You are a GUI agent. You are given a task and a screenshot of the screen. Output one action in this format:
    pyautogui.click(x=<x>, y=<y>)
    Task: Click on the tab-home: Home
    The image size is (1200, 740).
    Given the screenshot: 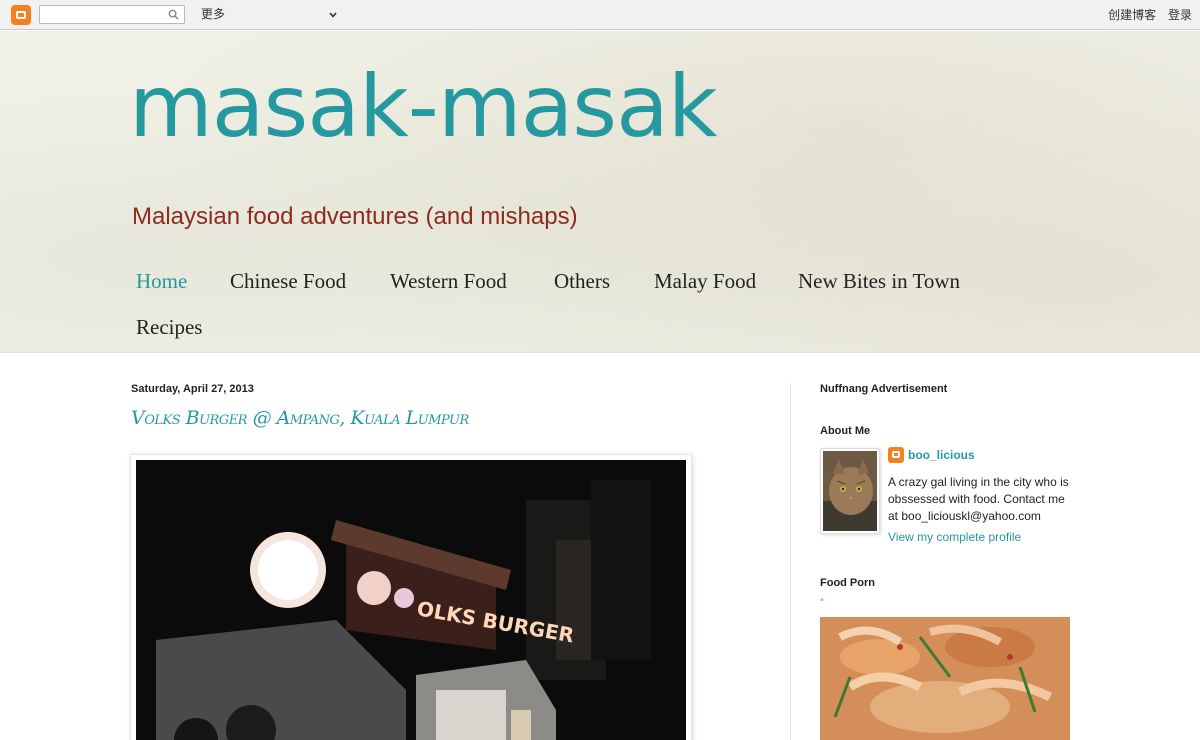 What is the action you would take?
    pyautogui.click(x=161, y=281)
    